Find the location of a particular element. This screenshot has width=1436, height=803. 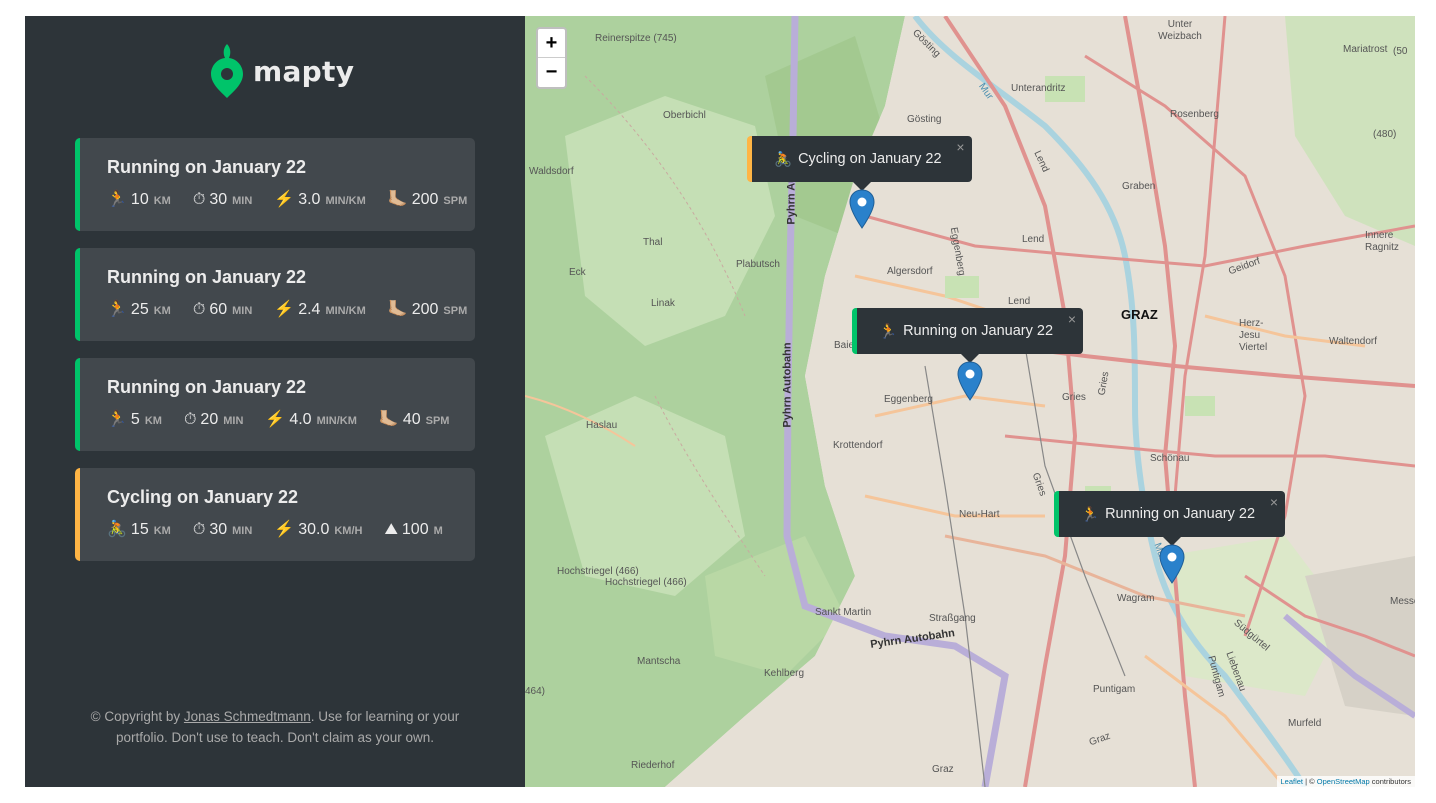

speed-value: 30.0 is located at coordinates (314, 529).